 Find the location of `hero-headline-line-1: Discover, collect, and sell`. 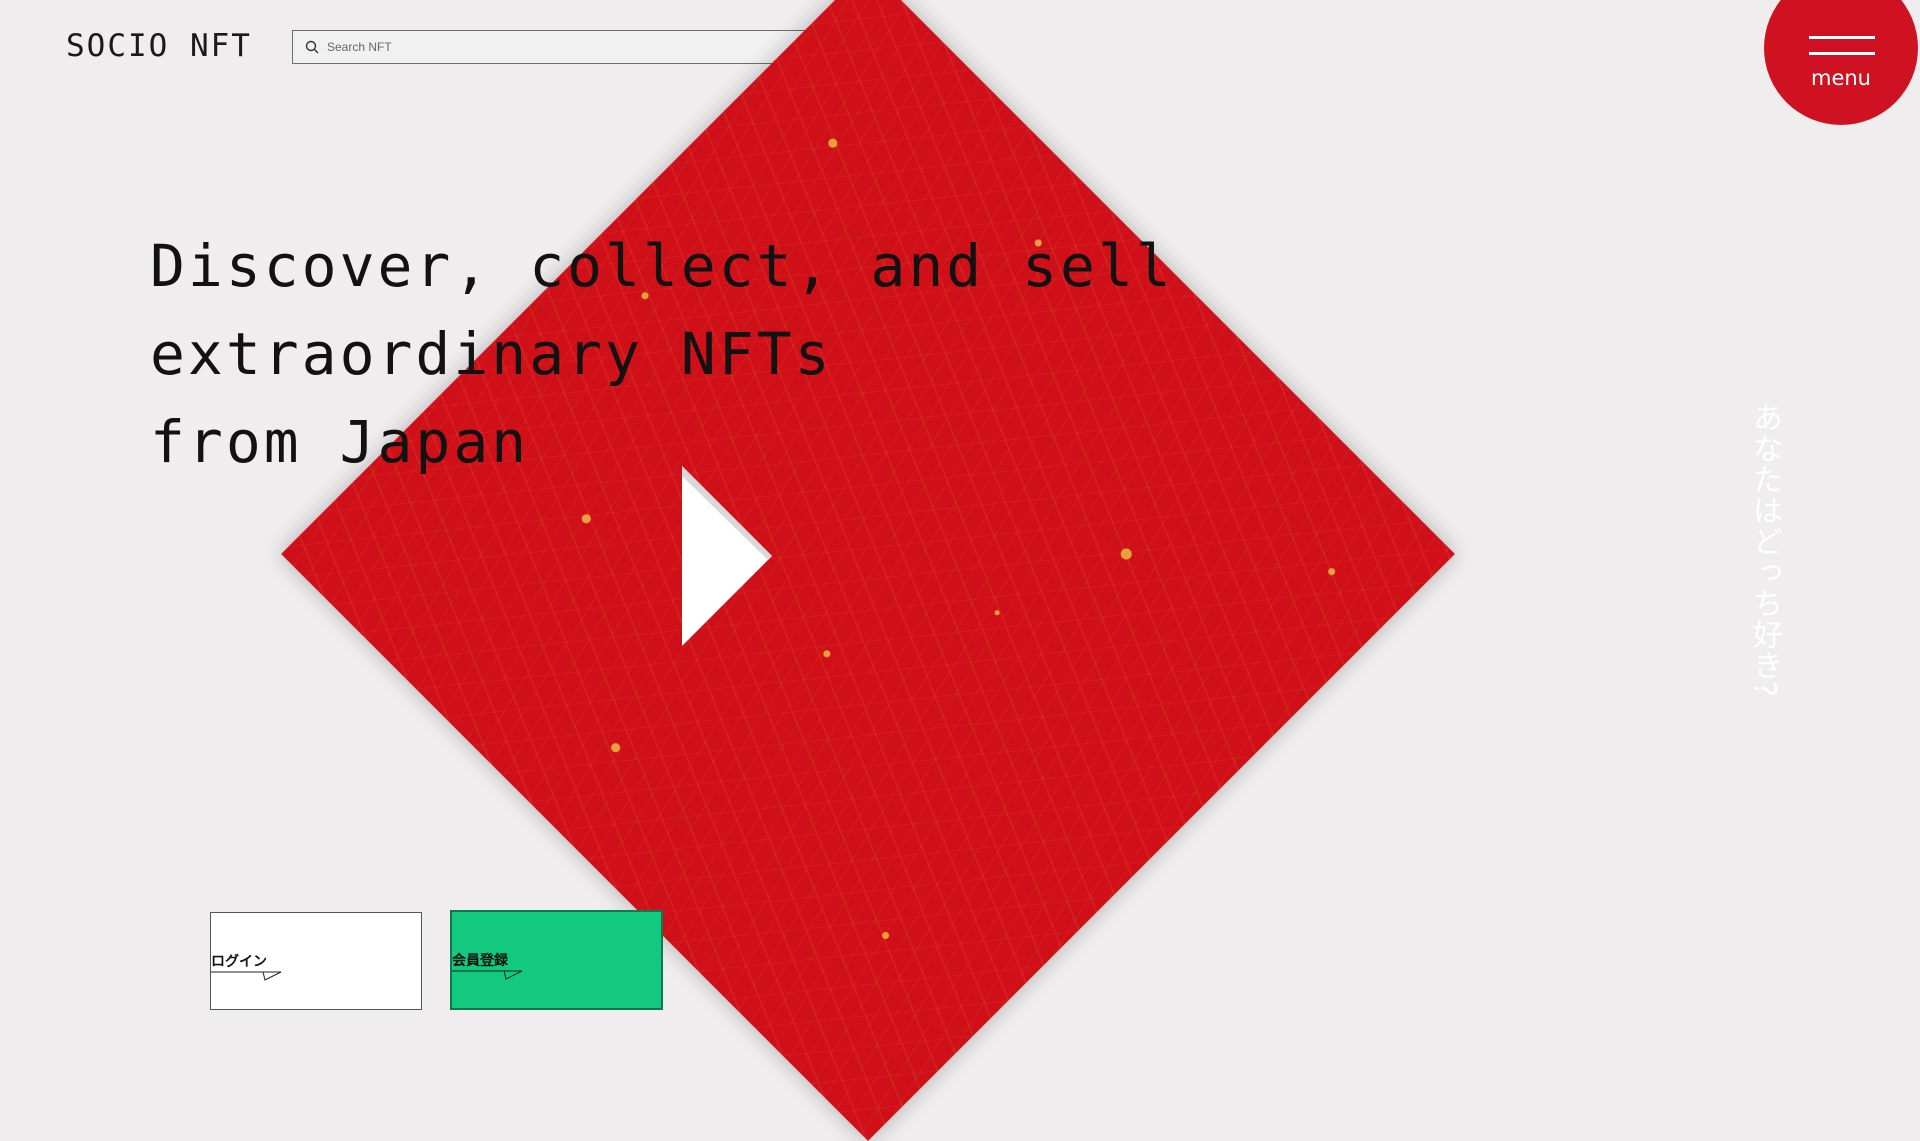

hero-headline-line-1: Discover, collect, and sell is located at coordinates (662, 266).